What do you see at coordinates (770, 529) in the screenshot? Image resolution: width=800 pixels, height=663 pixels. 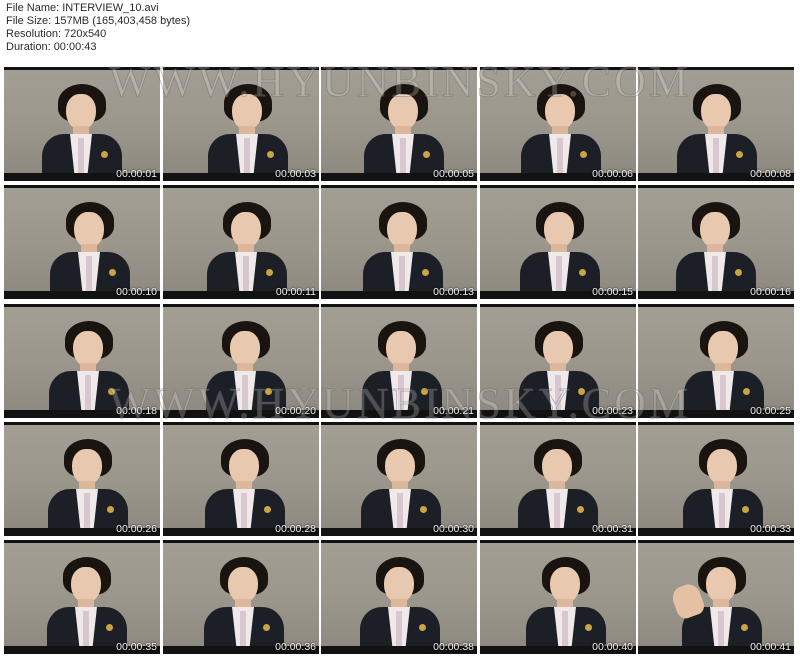 I see `timestamp-label: 00:00:33` at bounding box center [770, 529].